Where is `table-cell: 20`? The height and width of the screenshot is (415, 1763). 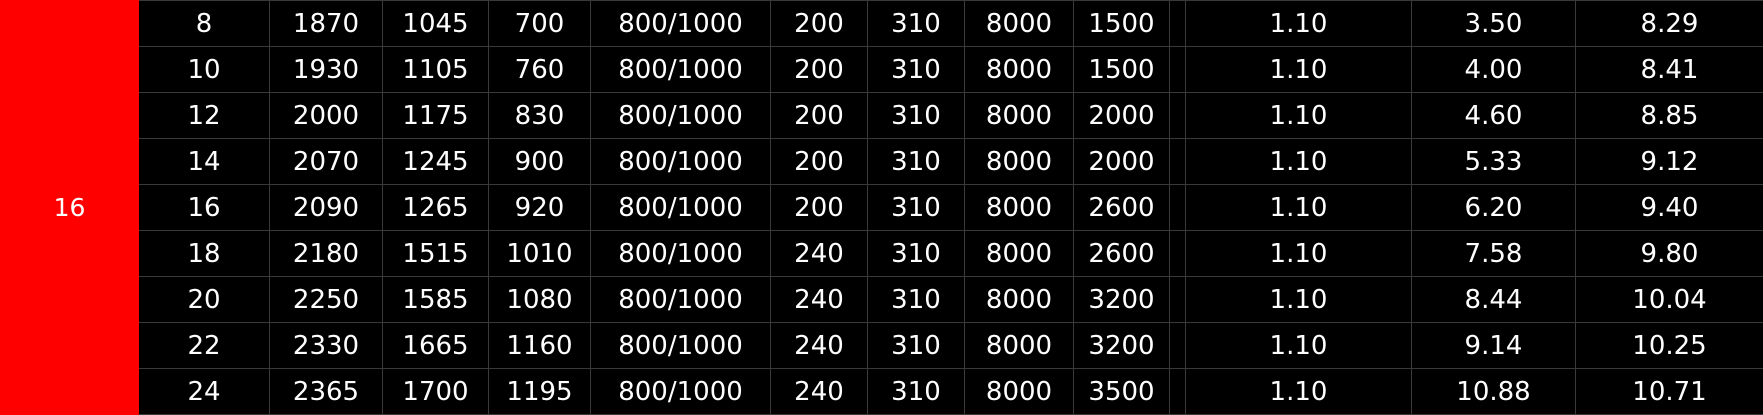 table-cell: 20 is located at coordinates (204, 300).